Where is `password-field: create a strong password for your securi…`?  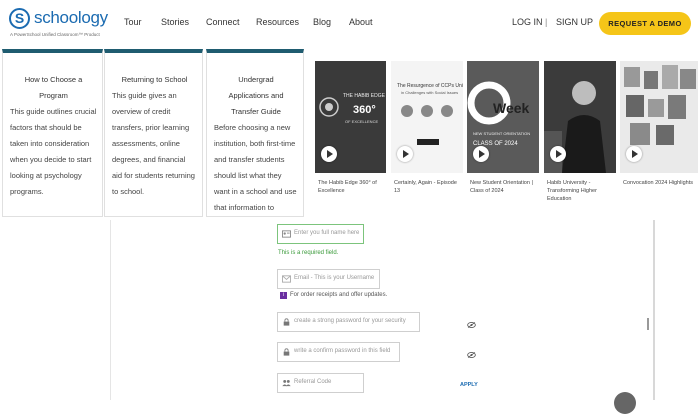 password-field: create a strong password for your securi… is located at coordinates (348, 322).